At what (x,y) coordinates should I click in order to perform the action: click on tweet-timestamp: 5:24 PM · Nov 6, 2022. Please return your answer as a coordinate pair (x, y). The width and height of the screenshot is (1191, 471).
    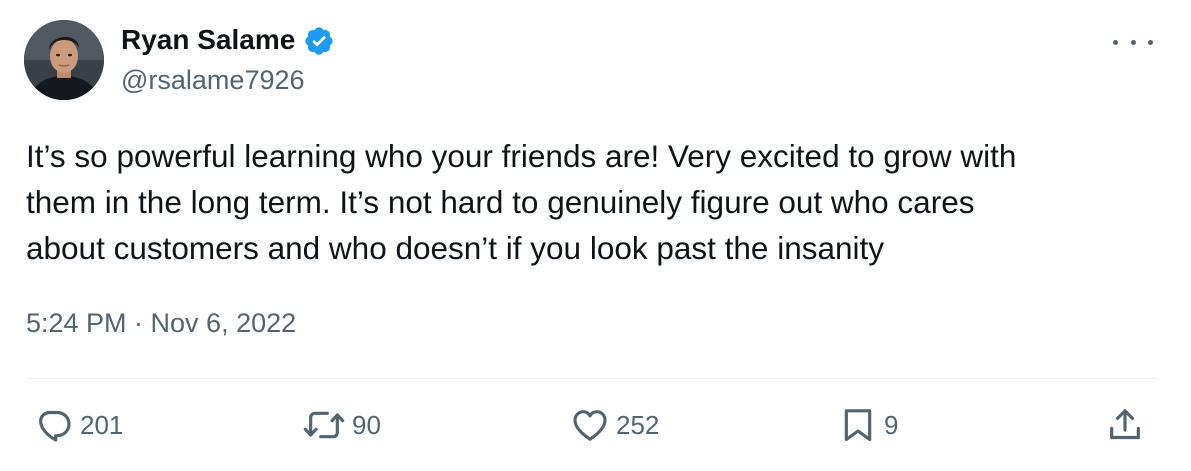
    Looking at the image, I should click on (161, 323).